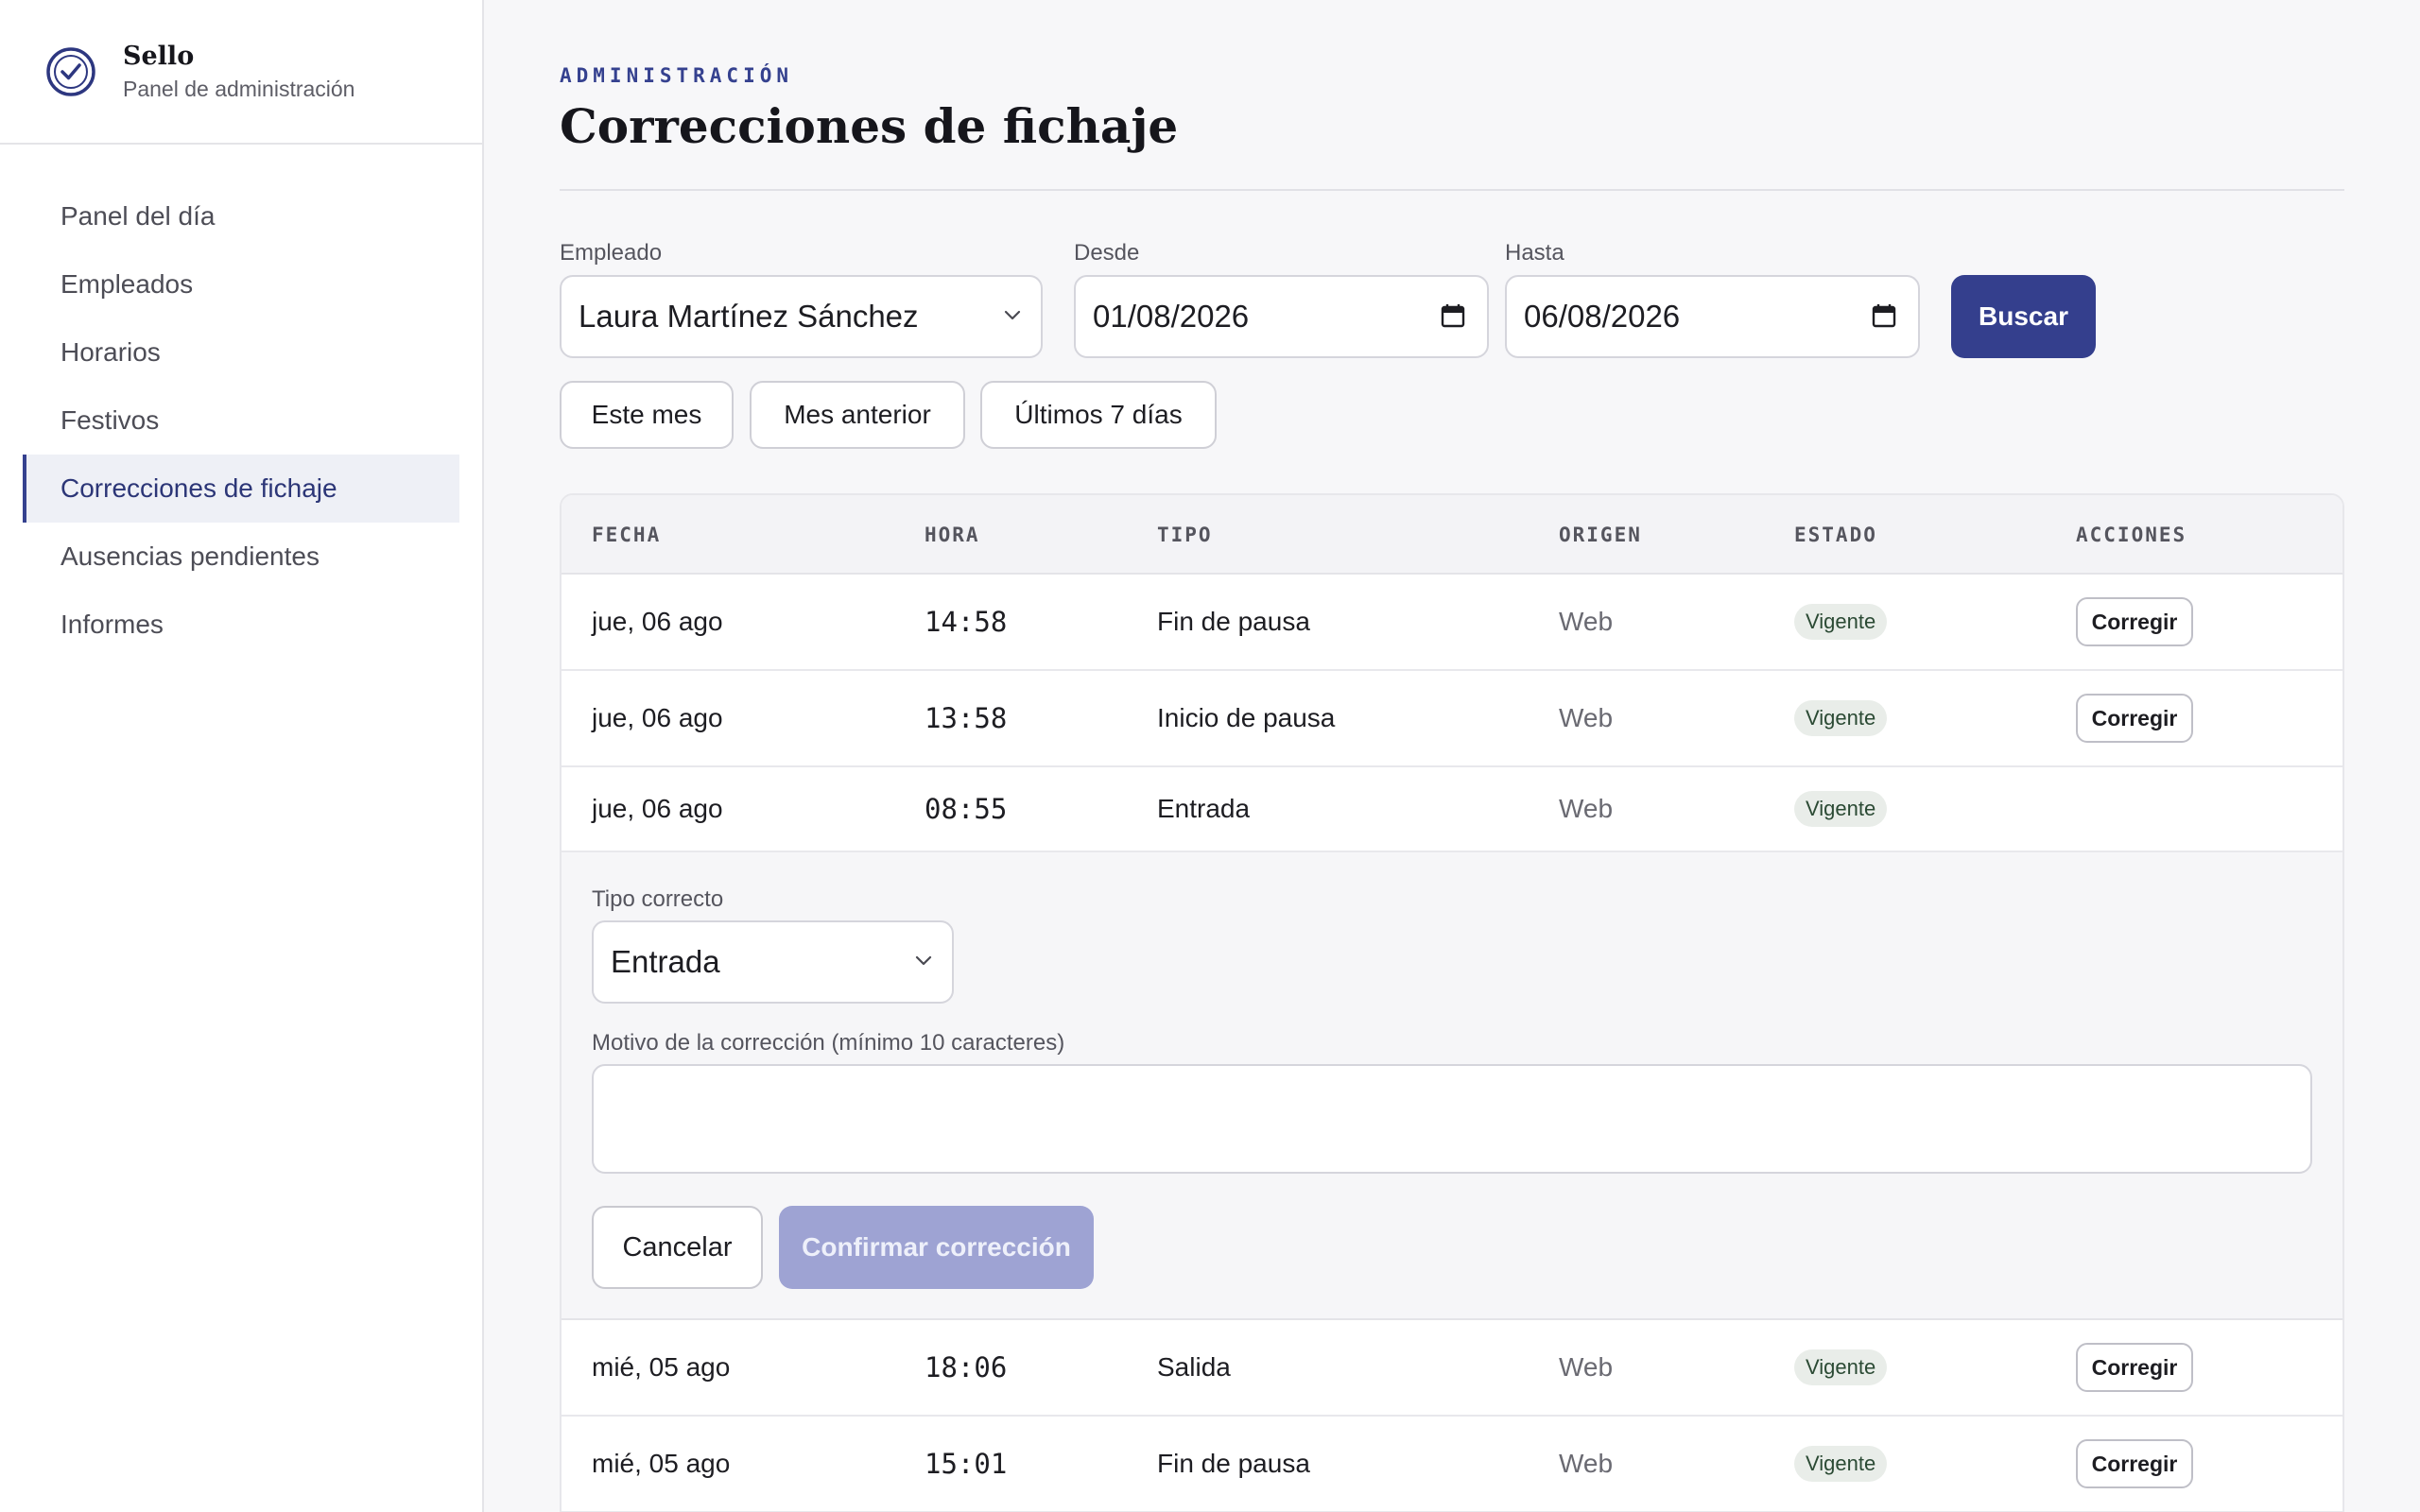  I want to click on table-header: FECHA HORA TIPO ORIGEN ESTADO ACCIONES, so click(1452, 535).